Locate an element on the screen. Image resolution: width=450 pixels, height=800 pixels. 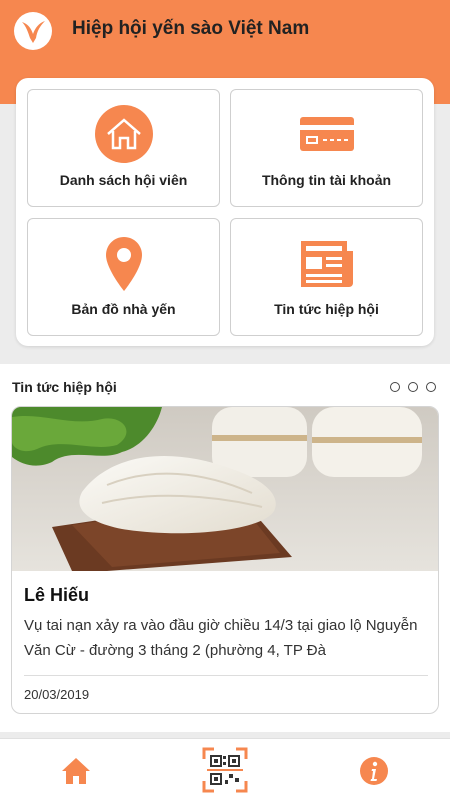
account-info-label: Thông tin tài khoản is located at coordinates (326, 180).